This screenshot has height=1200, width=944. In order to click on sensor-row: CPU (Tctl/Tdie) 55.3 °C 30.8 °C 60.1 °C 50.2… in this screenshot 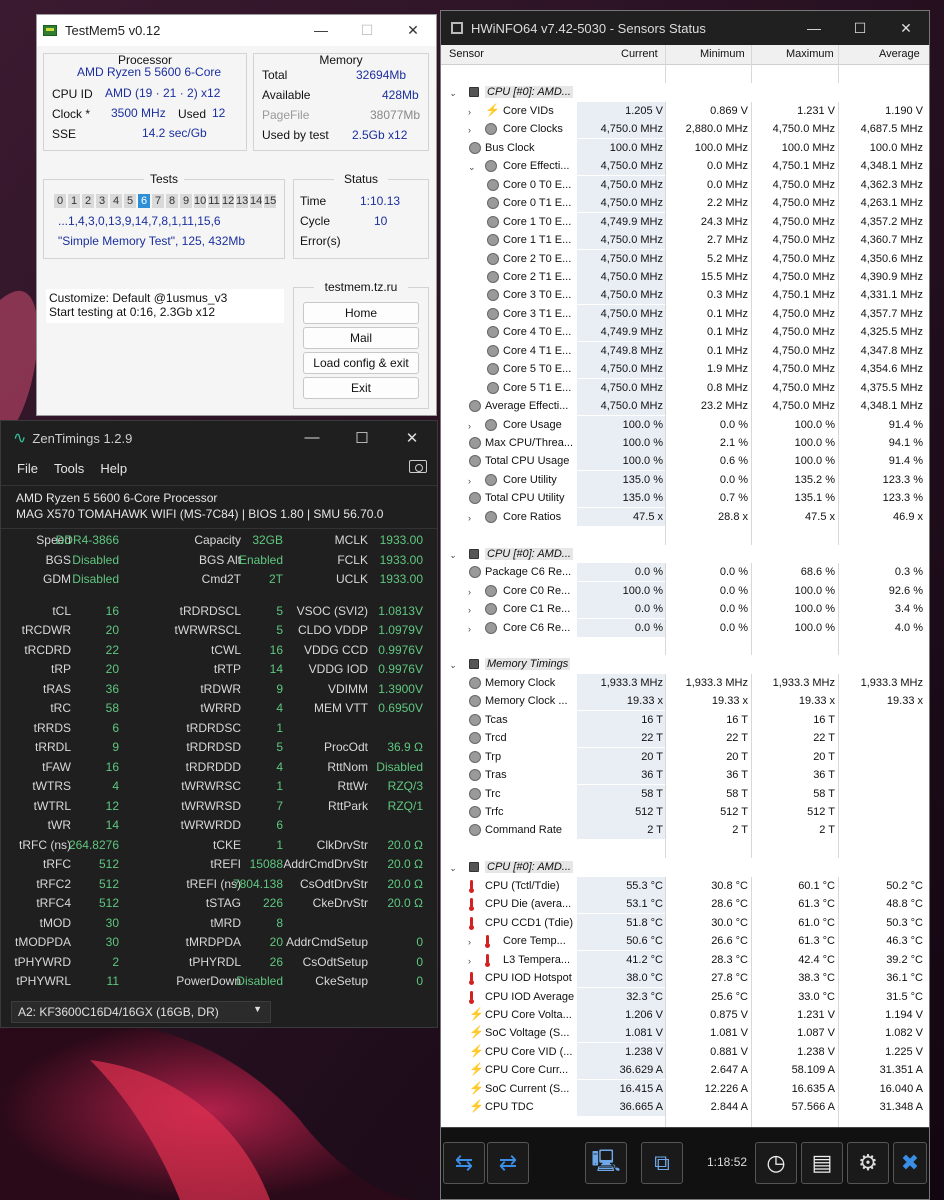, I will do `click(685, 885)`.